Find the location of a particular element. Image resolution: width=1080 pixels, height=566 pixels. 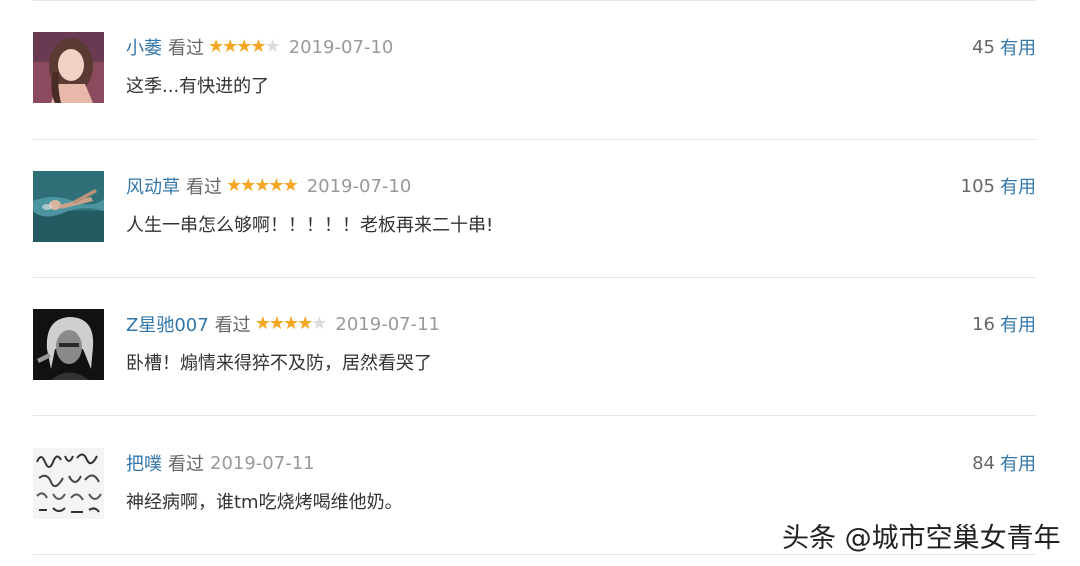

comment-meta: 小萎 看过 ★ ★ ★ ★ ★ 2019-07-10 is located at coordinates (259, 47).